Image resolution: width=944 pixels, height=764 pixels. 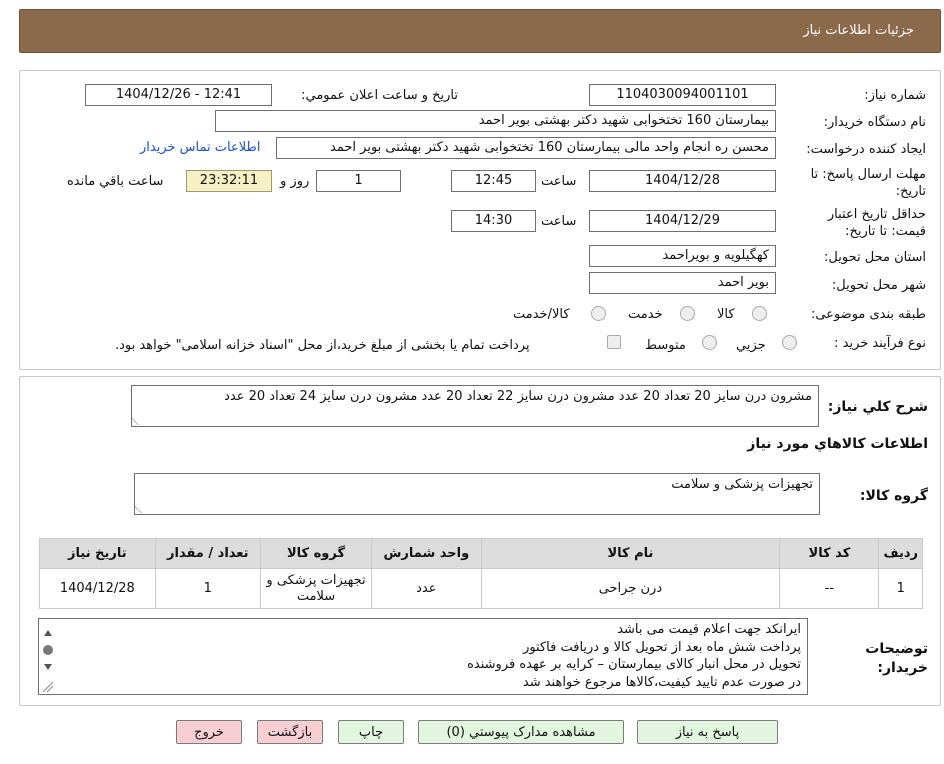 I want to click on cell-row: 1, so click(x=900, y=588).